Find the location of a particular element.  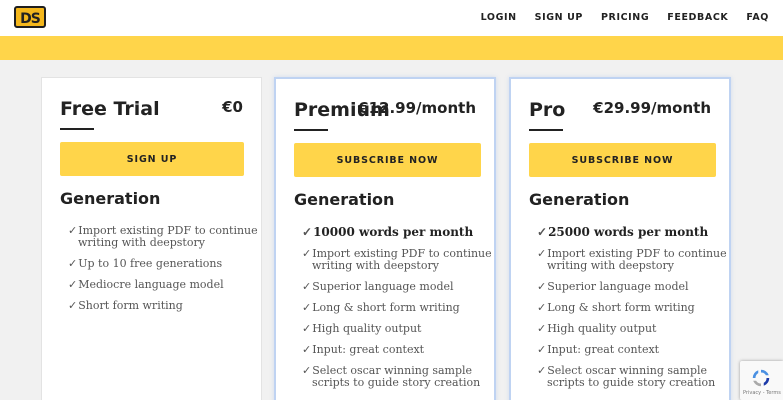

top-navbar: DS LOGIN SIGN UP PRICING FEEDBACK FAQ is located at coordinates (391, 18).